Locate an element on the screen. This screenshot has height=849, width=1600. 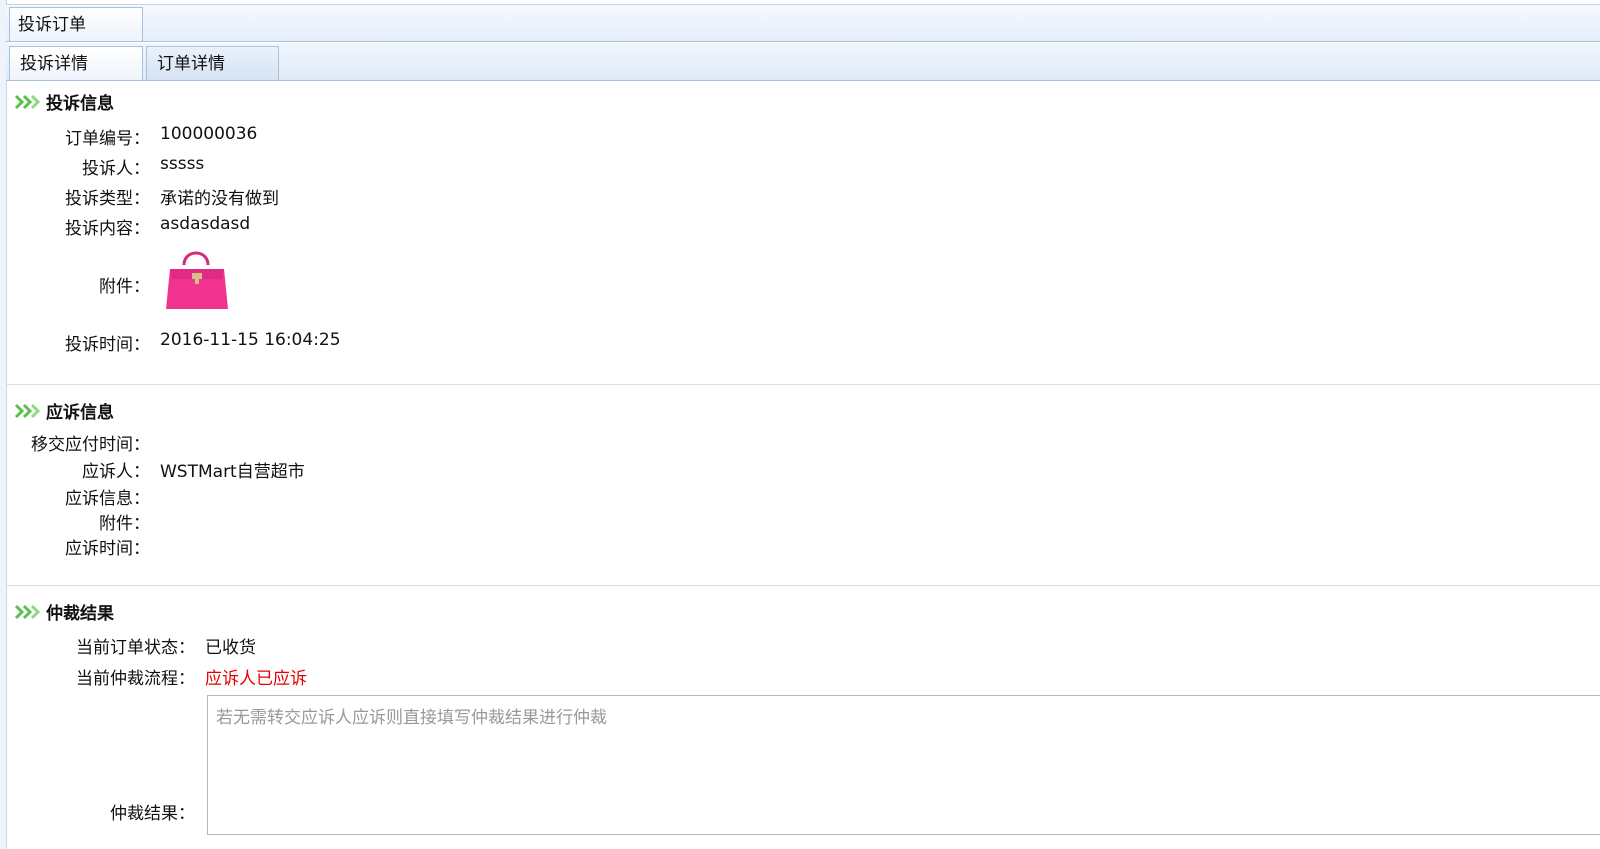
tab-complaint-order: 投诉订单 is located at coordinates (76, 24).